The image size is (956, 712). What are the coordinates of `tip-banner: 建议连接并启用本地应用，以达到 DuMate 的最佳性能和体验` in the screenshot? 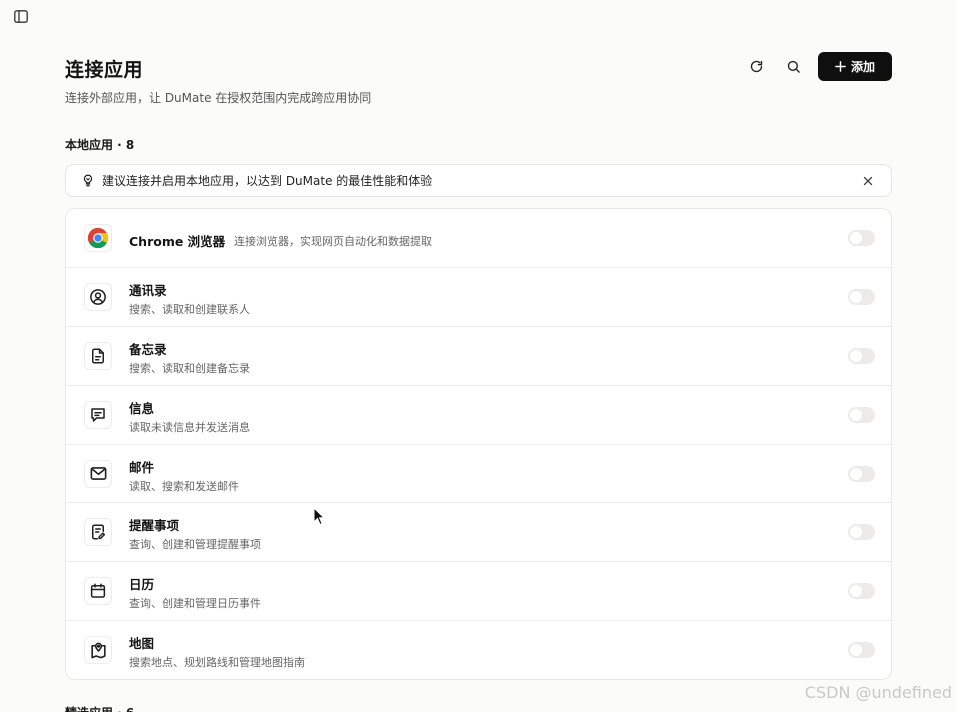 It's located at (478, 180).